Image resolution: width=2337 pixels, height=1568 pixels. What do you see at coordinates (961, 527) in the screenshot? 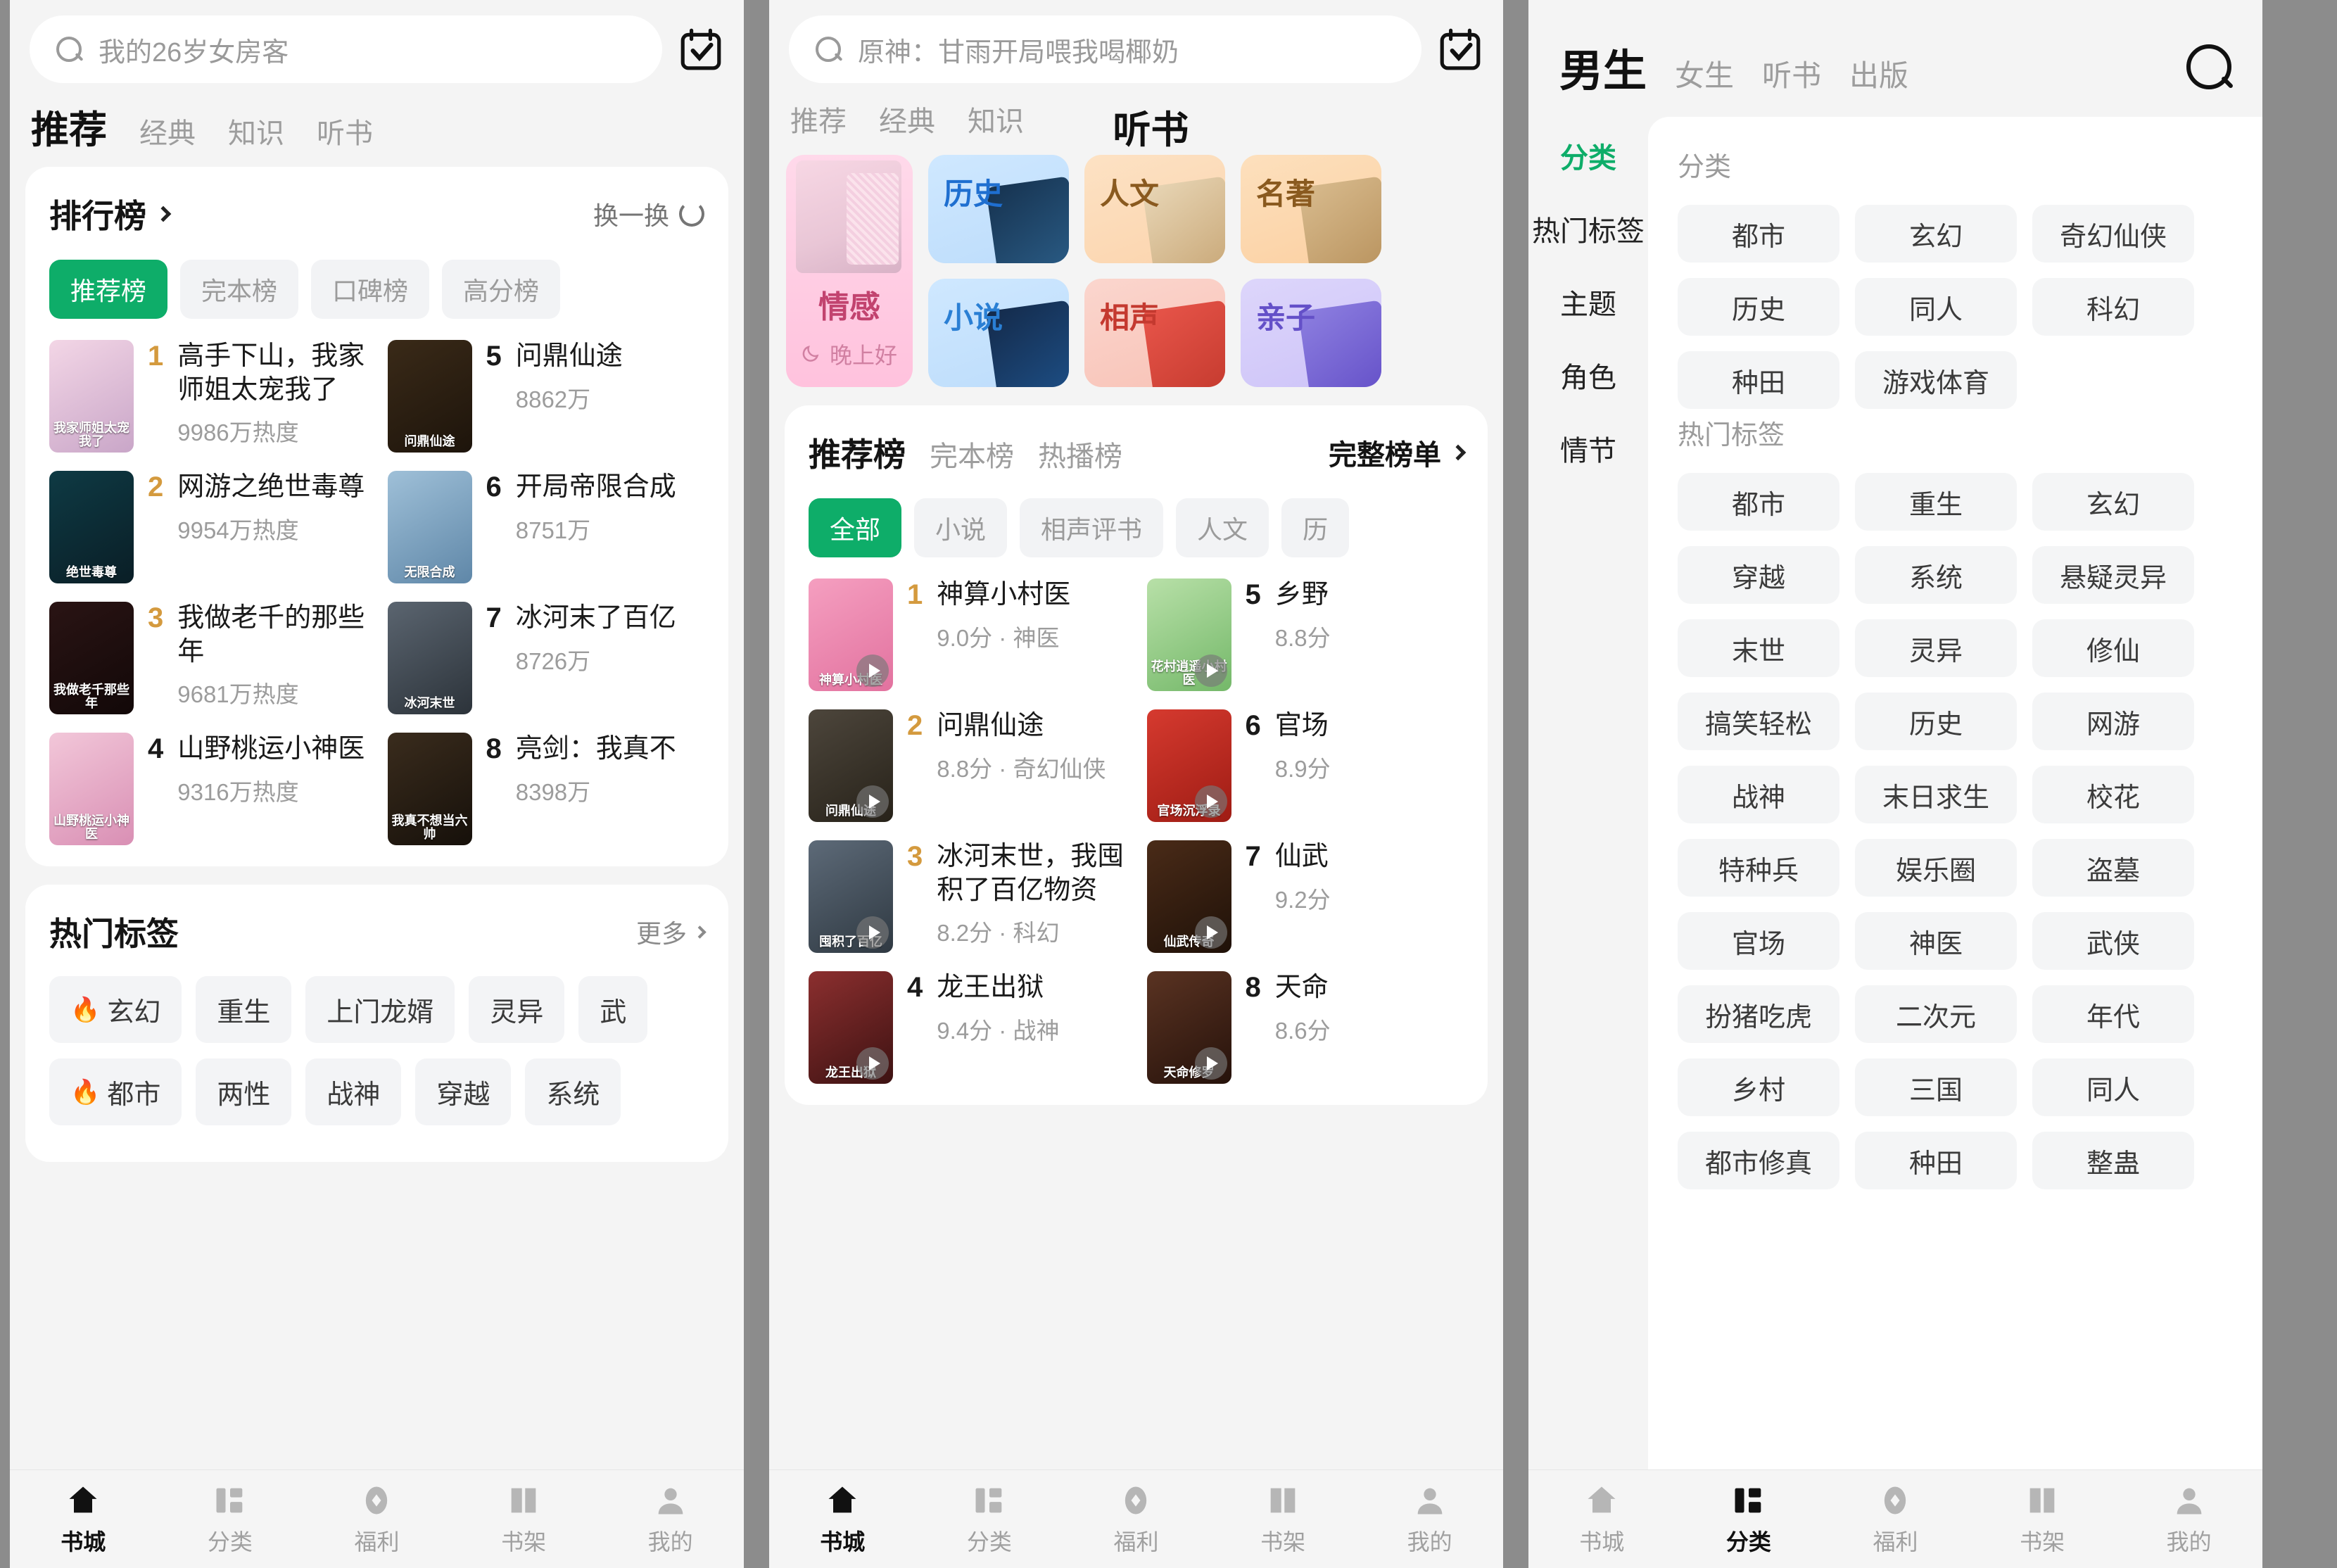
I see `pill-novel: 小说` at bounding box center [961, 527].